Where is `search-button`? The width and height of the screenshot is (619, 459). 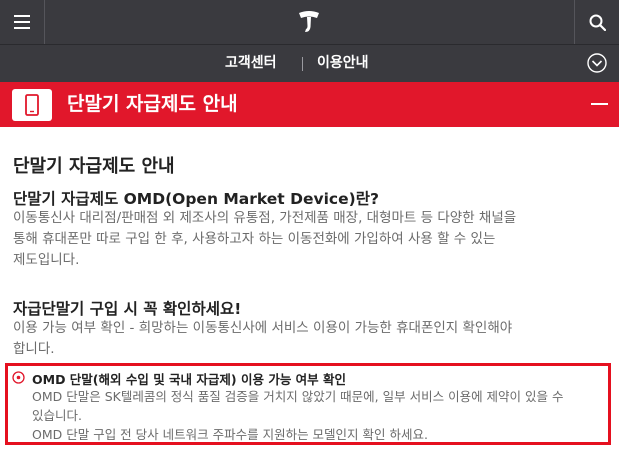
search-button is located at coordinates (596, 22).